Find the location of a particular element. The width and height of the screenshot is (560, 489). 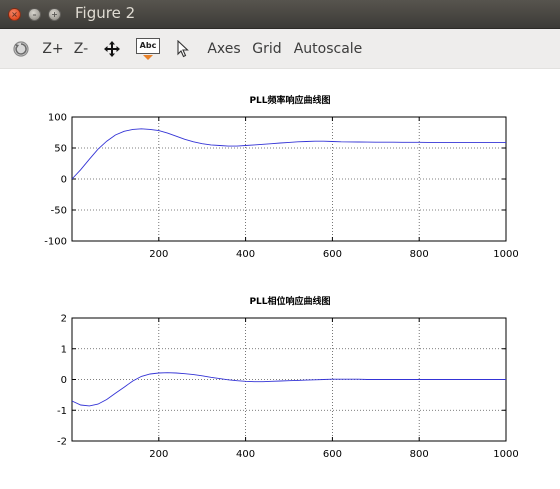

chart-1-x-tick-label: 800 is located at coordinates (419, 254).